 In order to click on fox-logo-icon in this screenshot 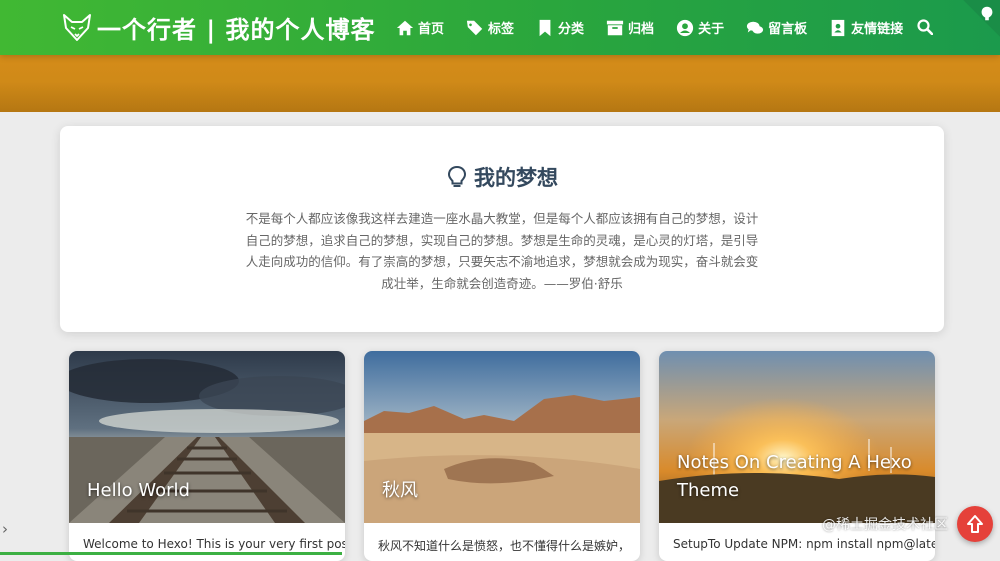, I will do `click(77, 27)`.